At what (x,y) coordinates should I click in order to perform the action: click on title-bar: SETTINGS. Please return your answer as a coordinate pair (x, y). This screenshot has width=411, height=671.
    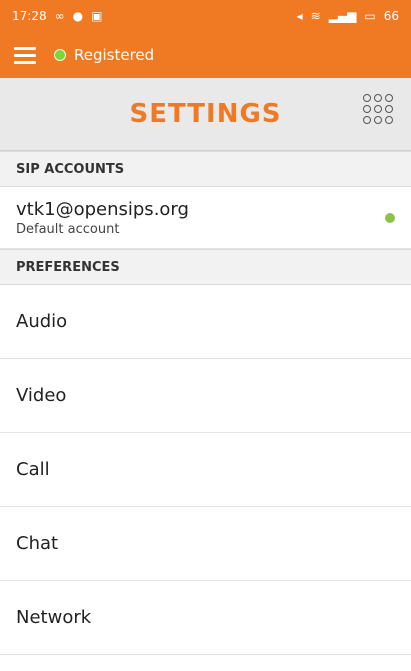
    Looking at the image, I should click on (205, 114).